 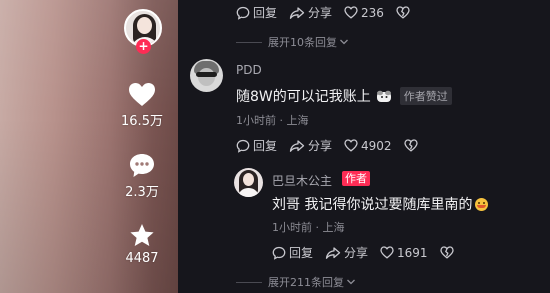 I want to click on reply-comment-body: 刘哥 我记得你说过要随库里南的, so click(x=372, y=205).